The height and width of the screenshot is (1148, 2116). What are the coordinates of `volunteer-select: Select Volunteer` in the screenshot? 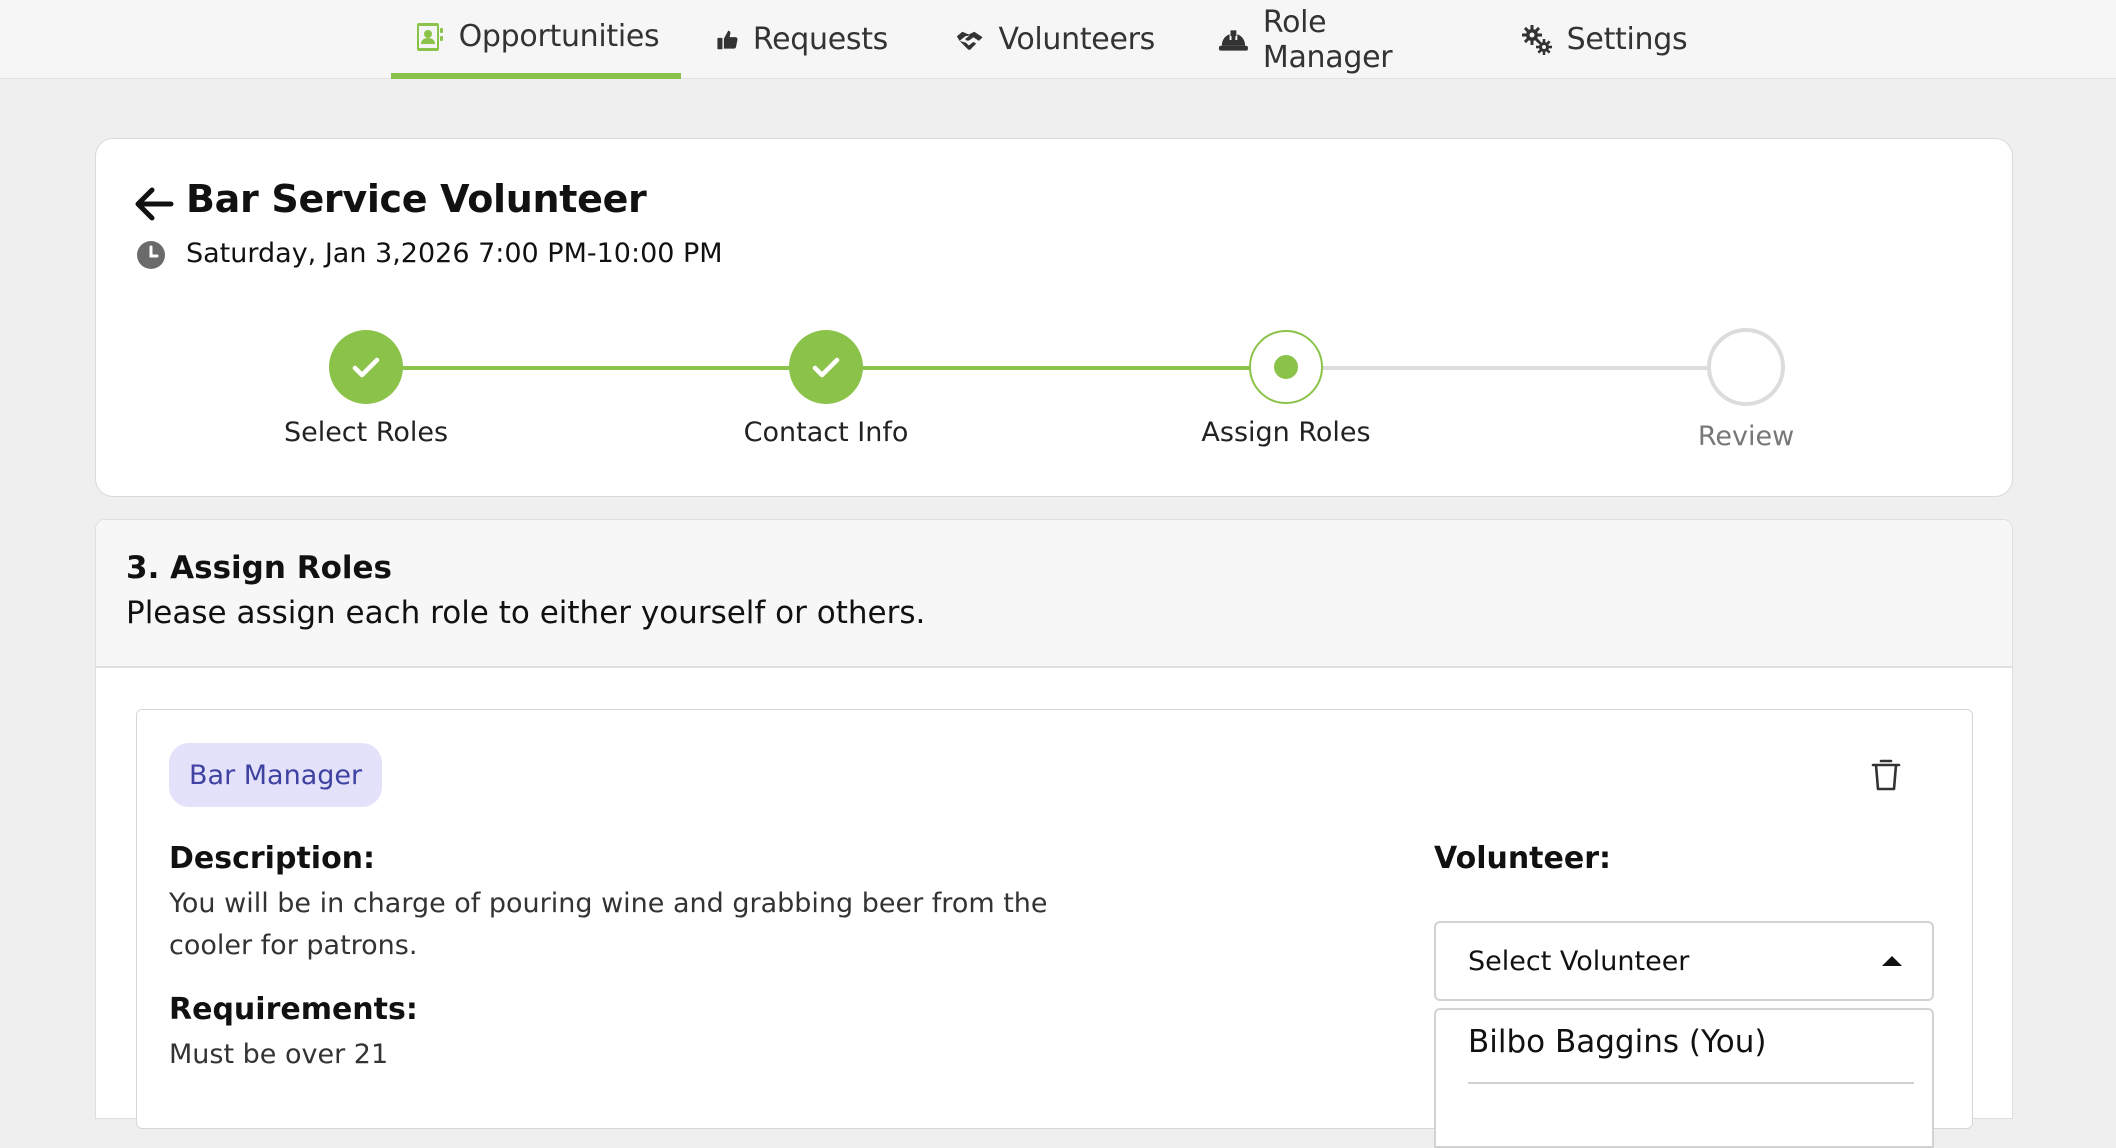 It's located at (1684, 961).